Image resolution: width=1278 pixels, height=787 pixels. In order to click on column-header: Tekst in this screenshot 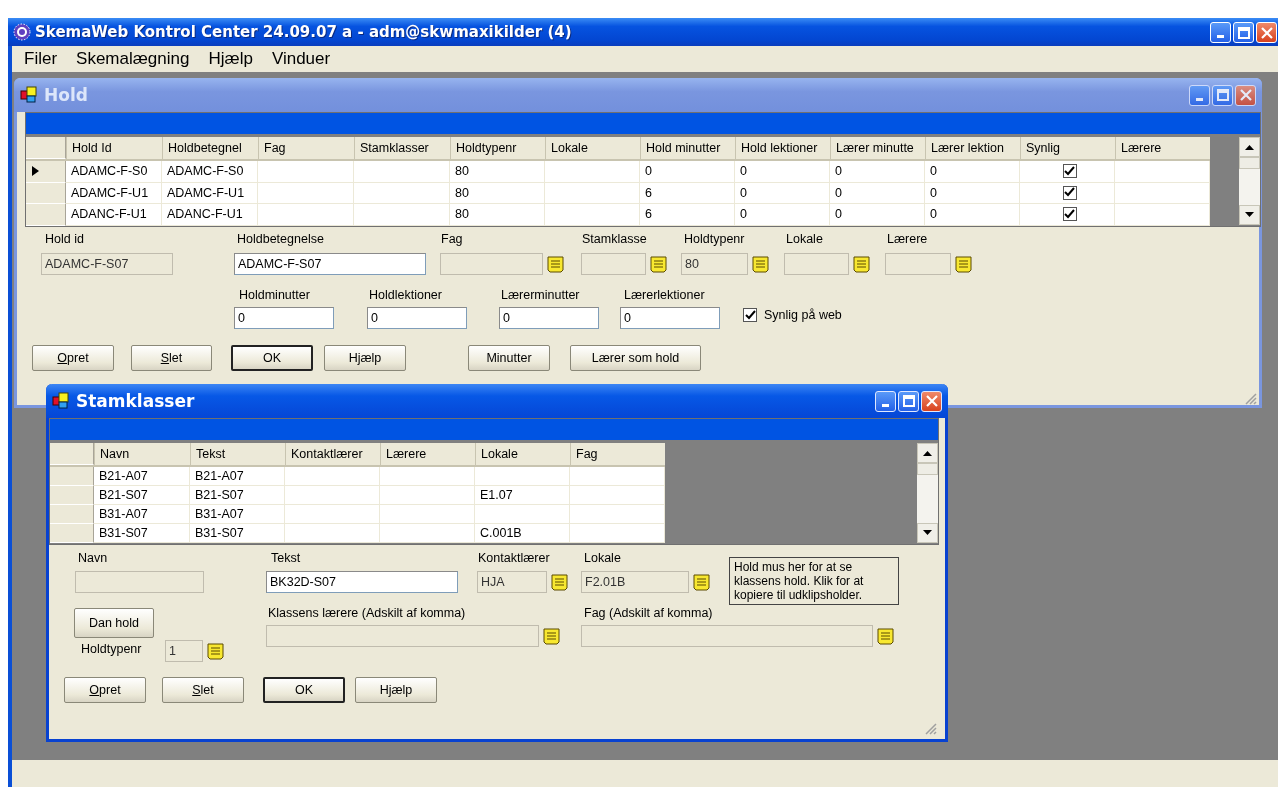, I will do `click(237, 454)`.